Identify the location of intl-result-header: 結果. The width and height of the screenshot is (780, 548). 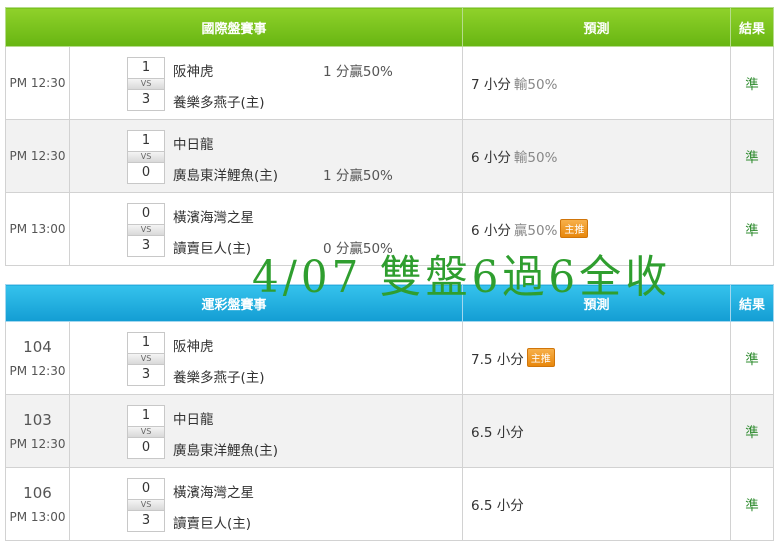
(752, 27).